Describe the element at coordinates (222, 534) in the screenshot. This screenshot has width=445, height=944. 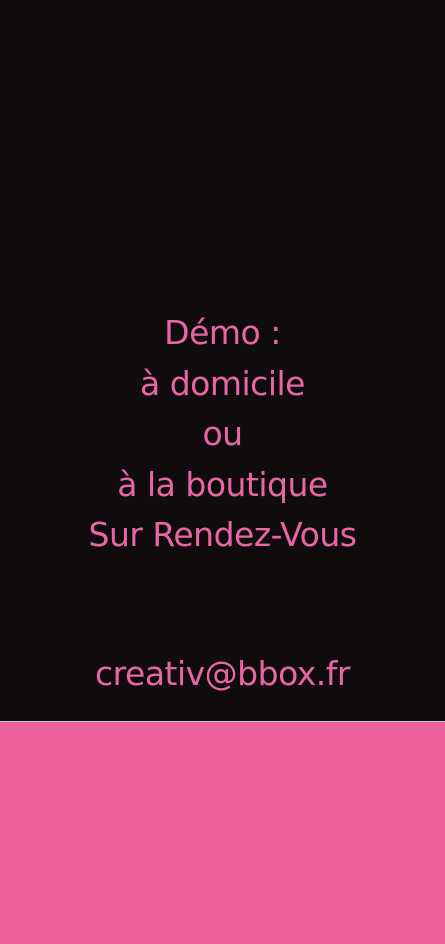
I see `appointment-note: Sur Rendez-Vous` at that location.